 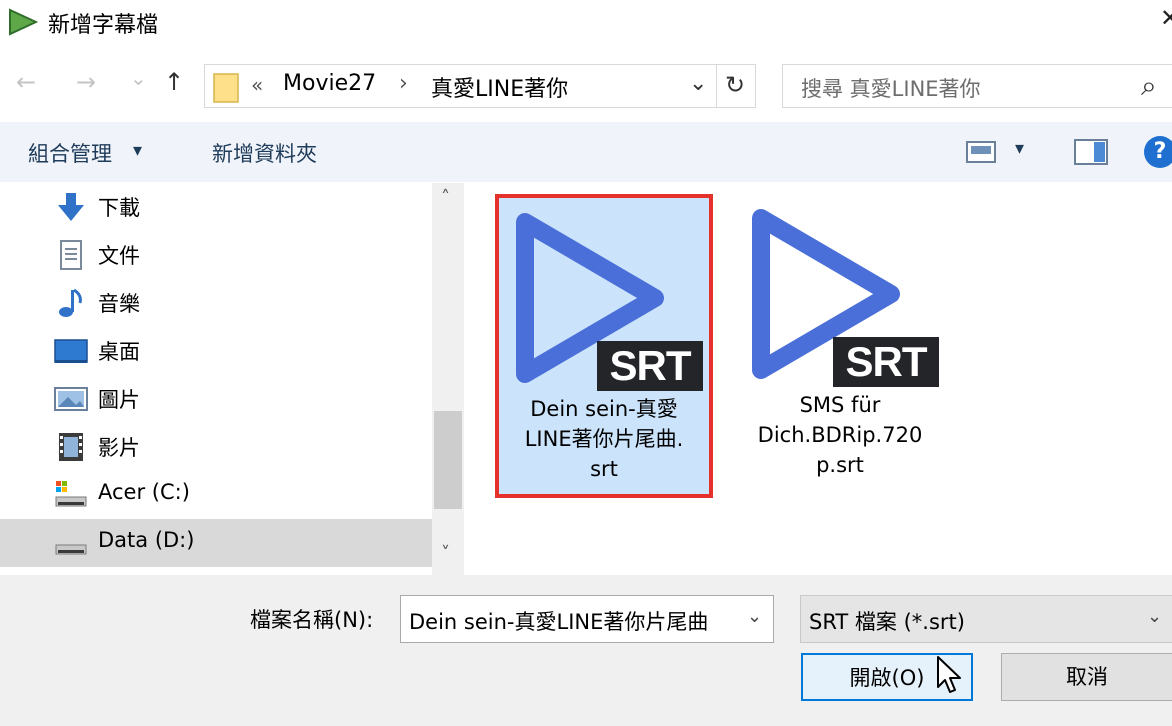 What do you see at coordinates (86, 82) in the screenshot?
I see `forward-arrow-icon: →` at bounding box center [86, 82].